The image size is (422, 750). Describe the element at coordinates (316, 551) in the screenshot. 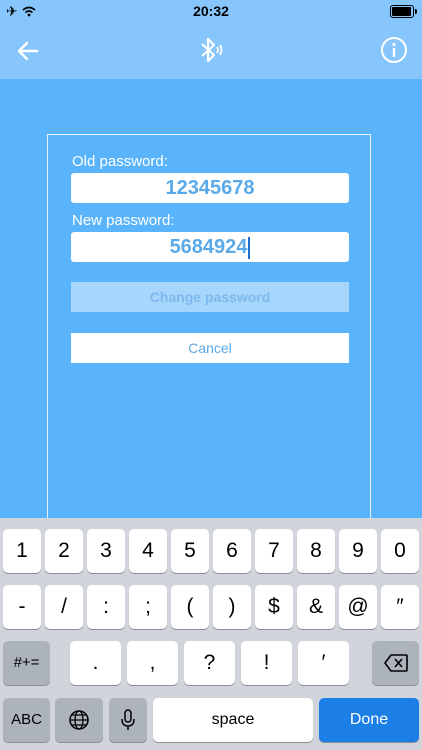

I see `key-8: 8` at that location.